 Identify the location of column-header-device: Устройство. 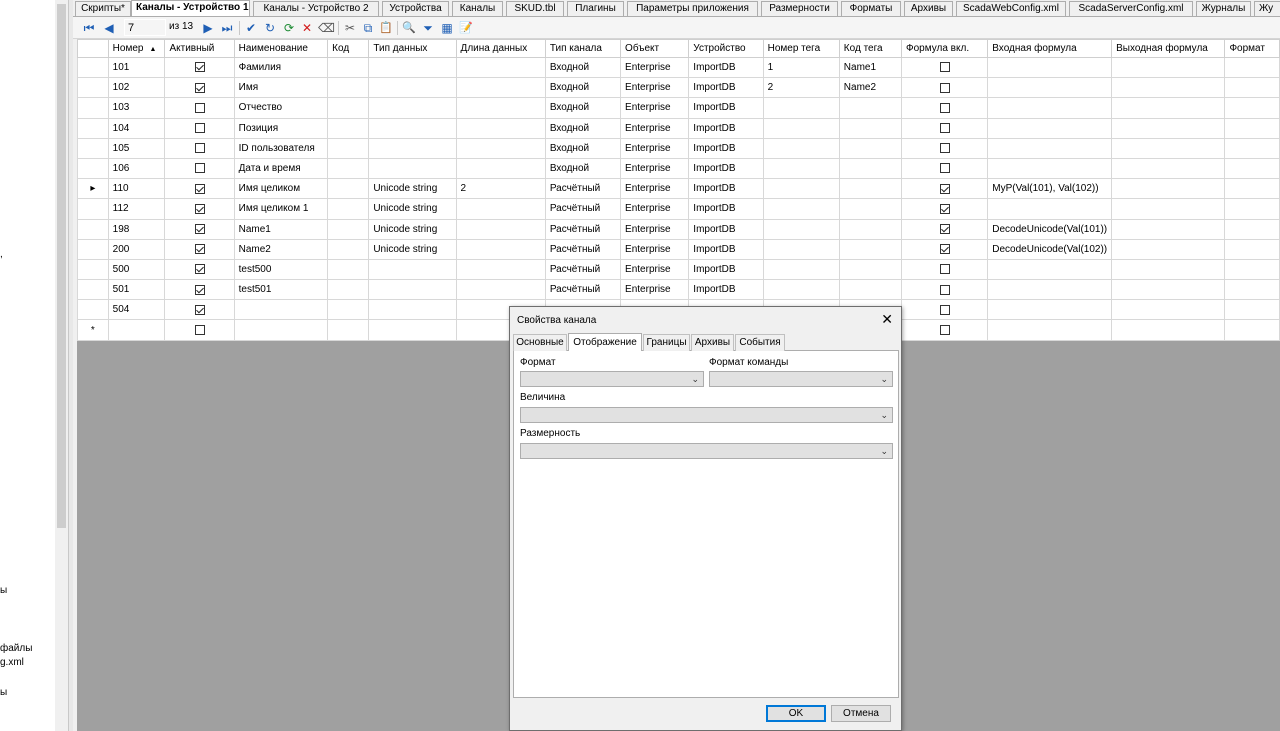
(726, 48).